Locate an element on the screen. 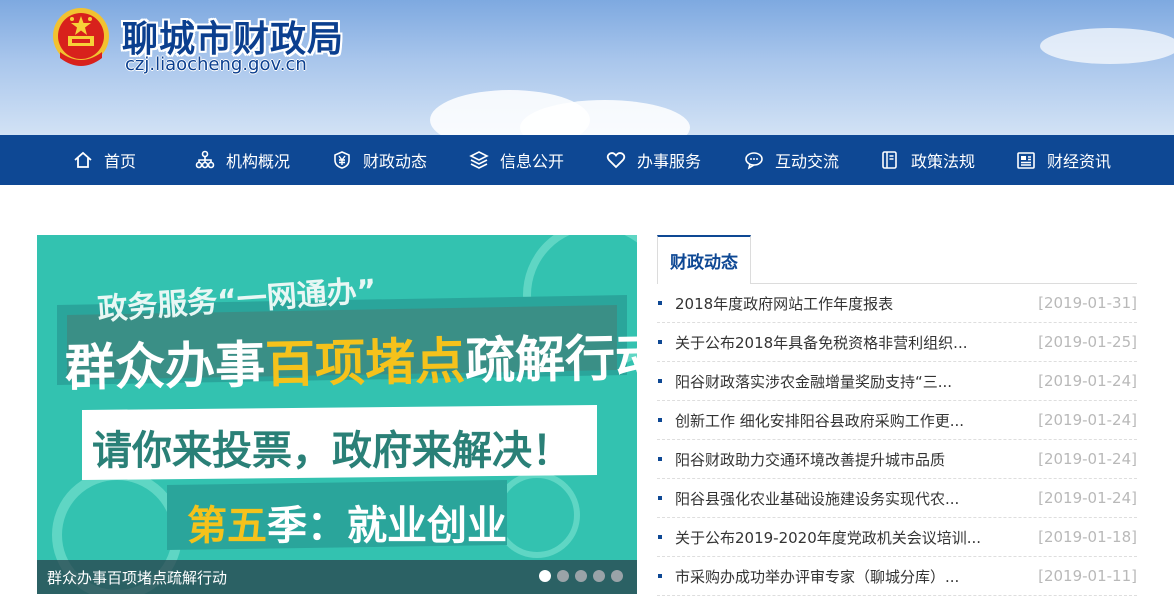 The image size is (1174, 596). nav-item-label: 财政动态 is located at coordinates (395, 161).